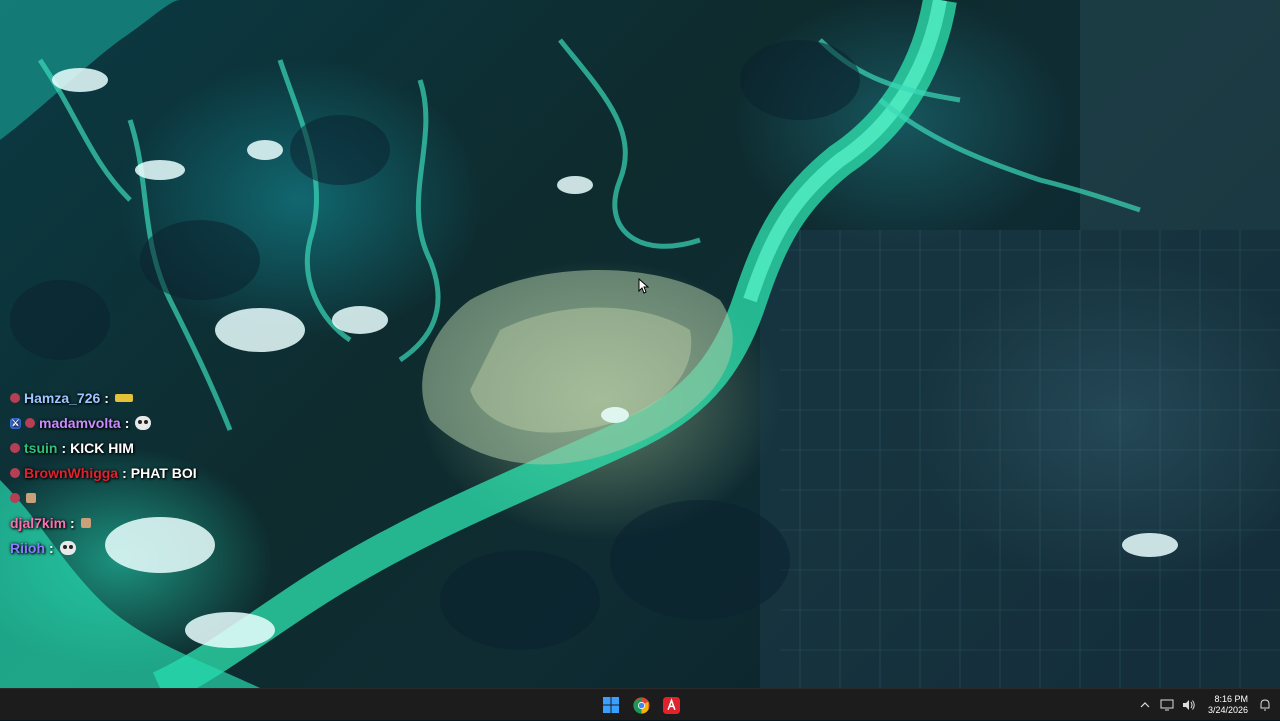  Describe the element at coordinates (140, 448) in the screenshot. I see `chat-message: tsuin : KICK HIM` at that location.